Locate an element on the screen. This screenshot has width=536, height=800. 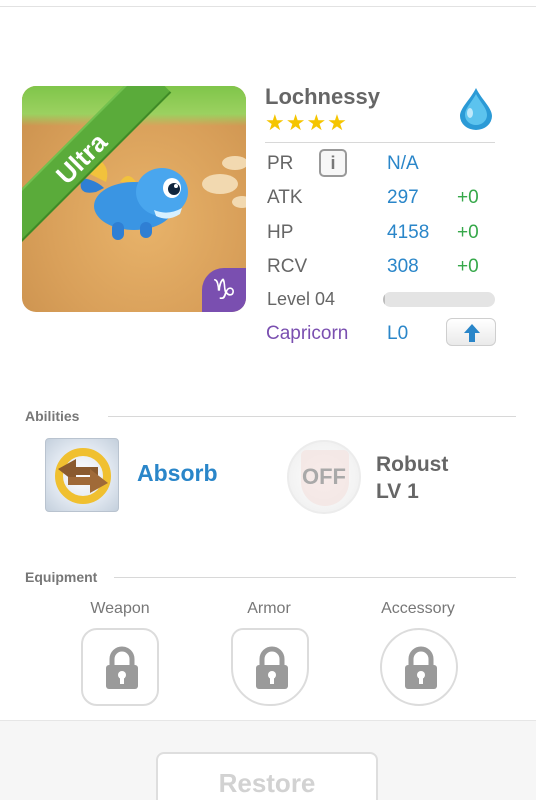
passive-off-badge: OFF is located at coordinates (324, 477).